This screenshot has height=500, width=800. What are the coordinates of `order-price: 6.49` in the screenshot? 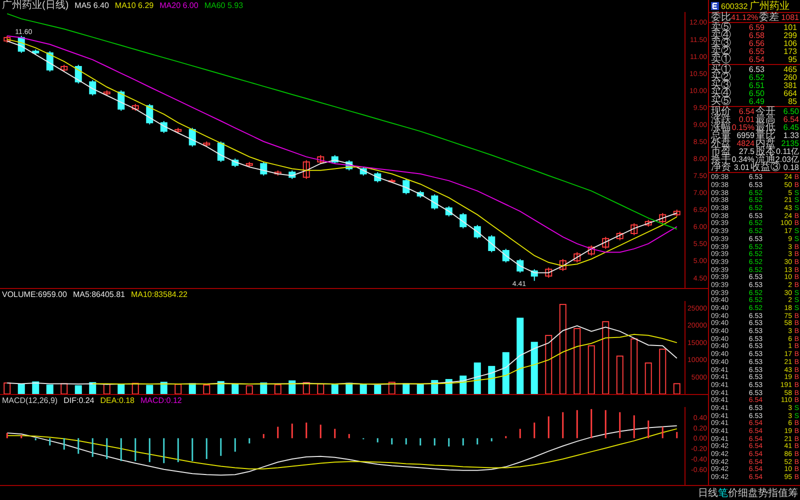 It's located at (757, 102).